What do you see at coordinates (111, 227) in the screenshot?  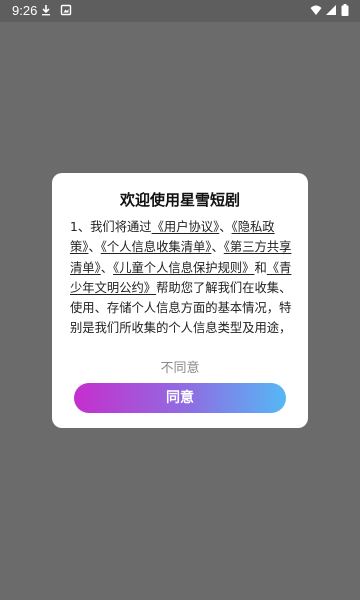 I see `body-prefix: 1、我们将通过` at bounding box center [111, 227].